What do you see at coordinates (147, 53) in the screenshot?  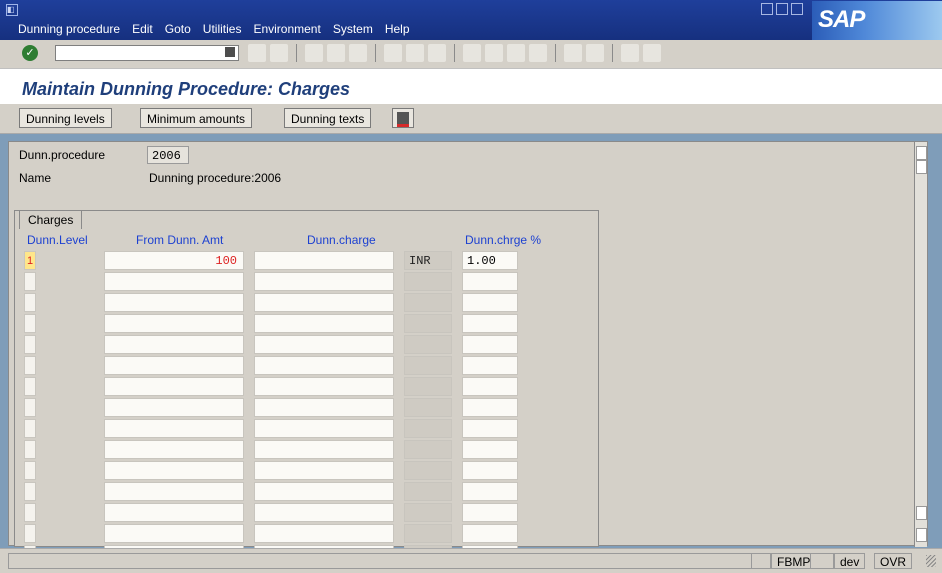 I see `command-field` at bounding box center [147, 53].